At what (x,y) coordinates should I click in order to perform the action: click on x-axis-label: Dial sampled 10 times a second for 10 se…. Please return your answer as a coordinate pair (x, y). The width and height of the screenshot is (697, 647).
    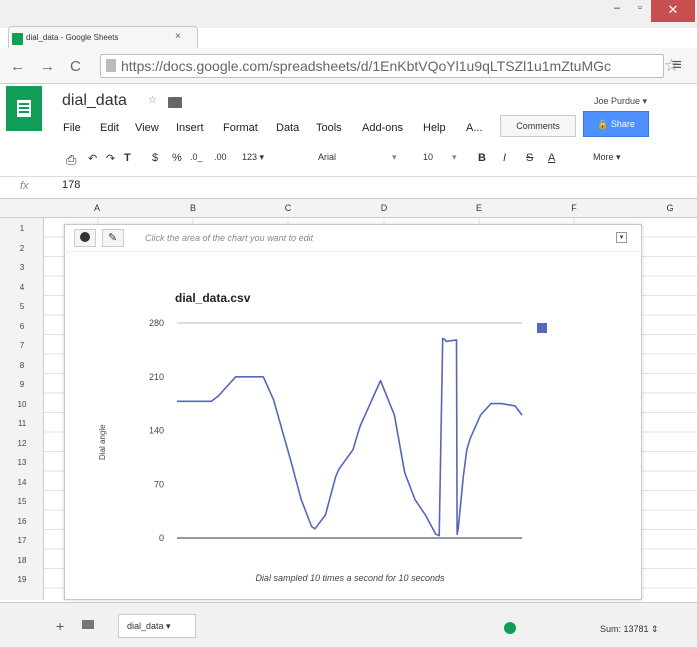
    Looking at the image, I should click on (350, 578).